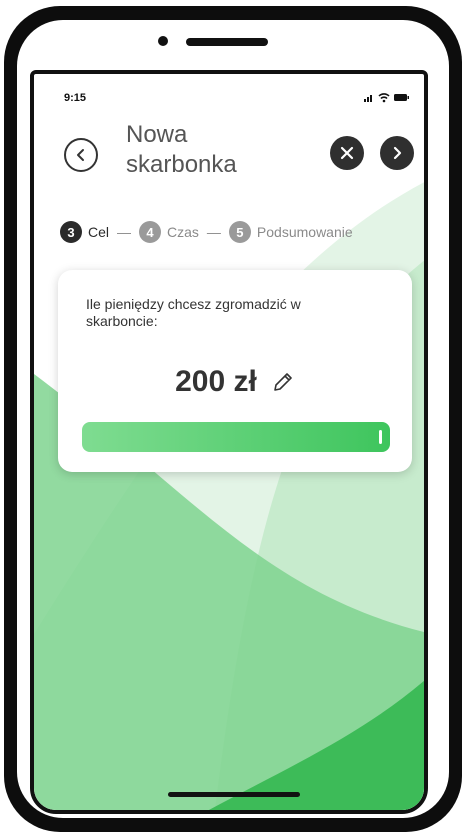 The height and width of the screenshot is (838, 468). What do you see at coordinates (380, 437) in the screenshot?
I see `slider-handle` at bounding box center [380, 437].